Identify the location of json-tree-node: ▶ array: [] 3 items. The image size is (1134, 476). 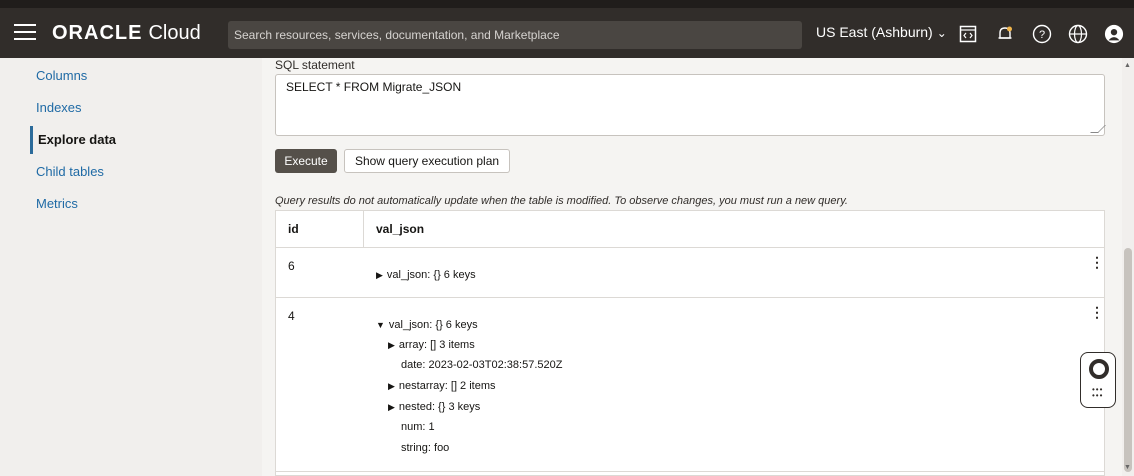
(431, 345).